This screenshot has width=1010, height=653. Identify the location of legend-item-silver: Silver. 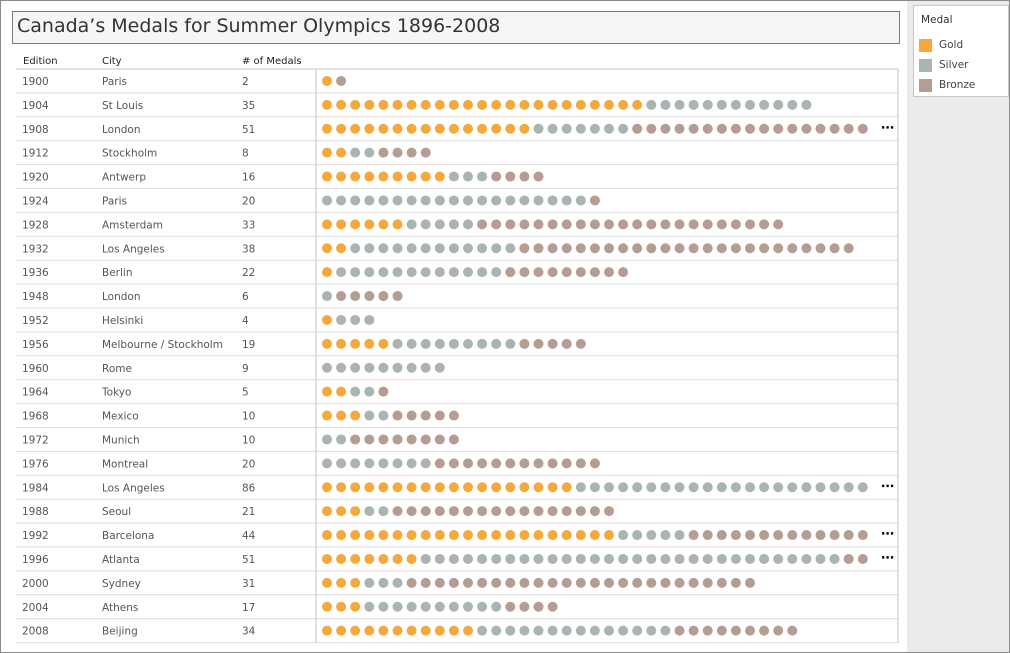
(962, 66).